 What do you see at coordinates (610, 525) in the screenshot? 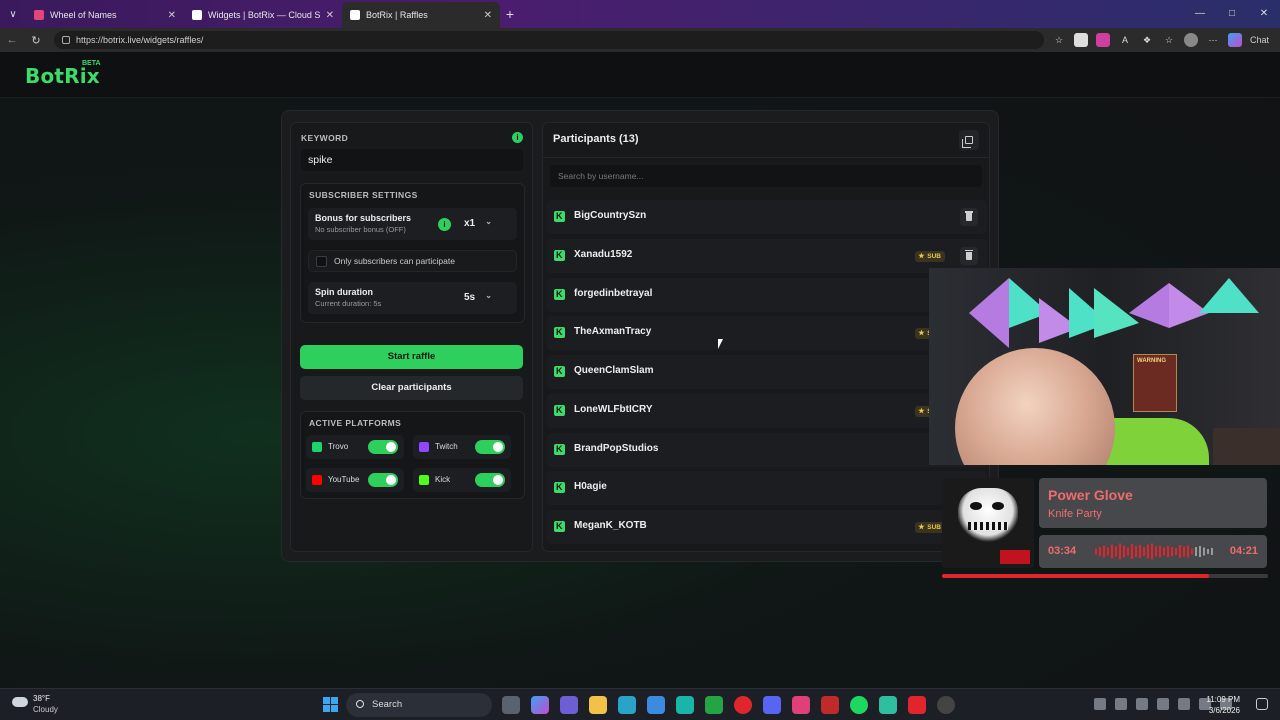
I see `participant-name: MeganK_KOTB` at bounding box center [610, 525].